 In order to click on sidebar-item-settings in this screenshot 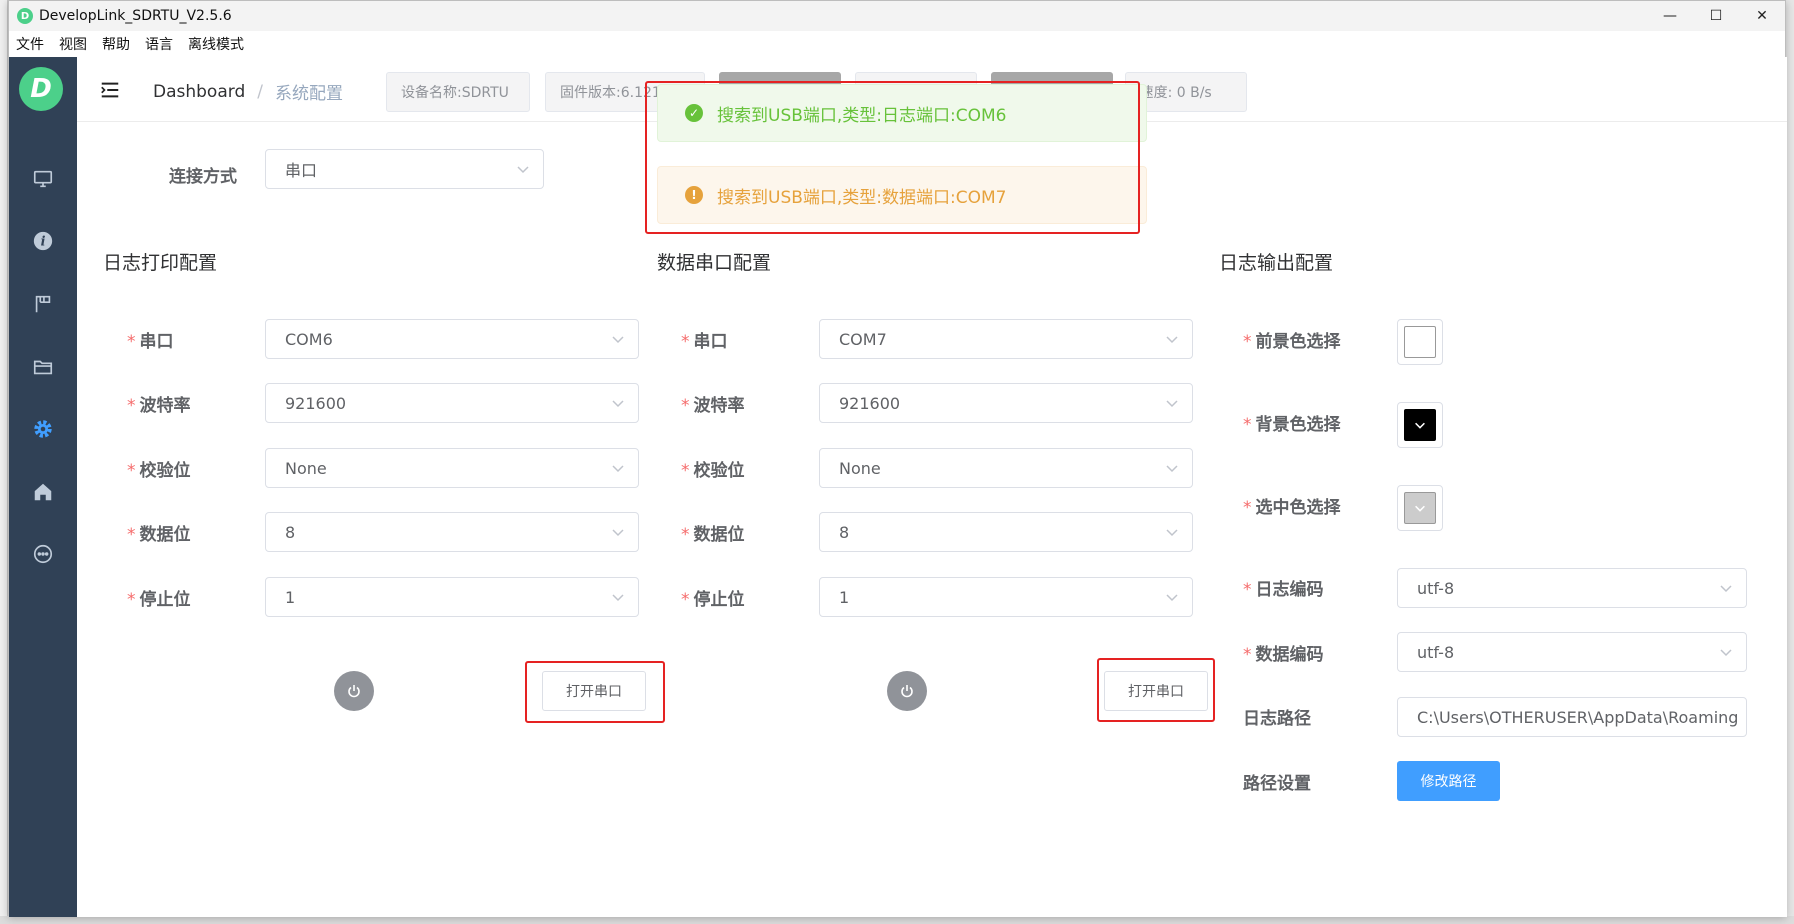, I will do `click(43, 429)`.